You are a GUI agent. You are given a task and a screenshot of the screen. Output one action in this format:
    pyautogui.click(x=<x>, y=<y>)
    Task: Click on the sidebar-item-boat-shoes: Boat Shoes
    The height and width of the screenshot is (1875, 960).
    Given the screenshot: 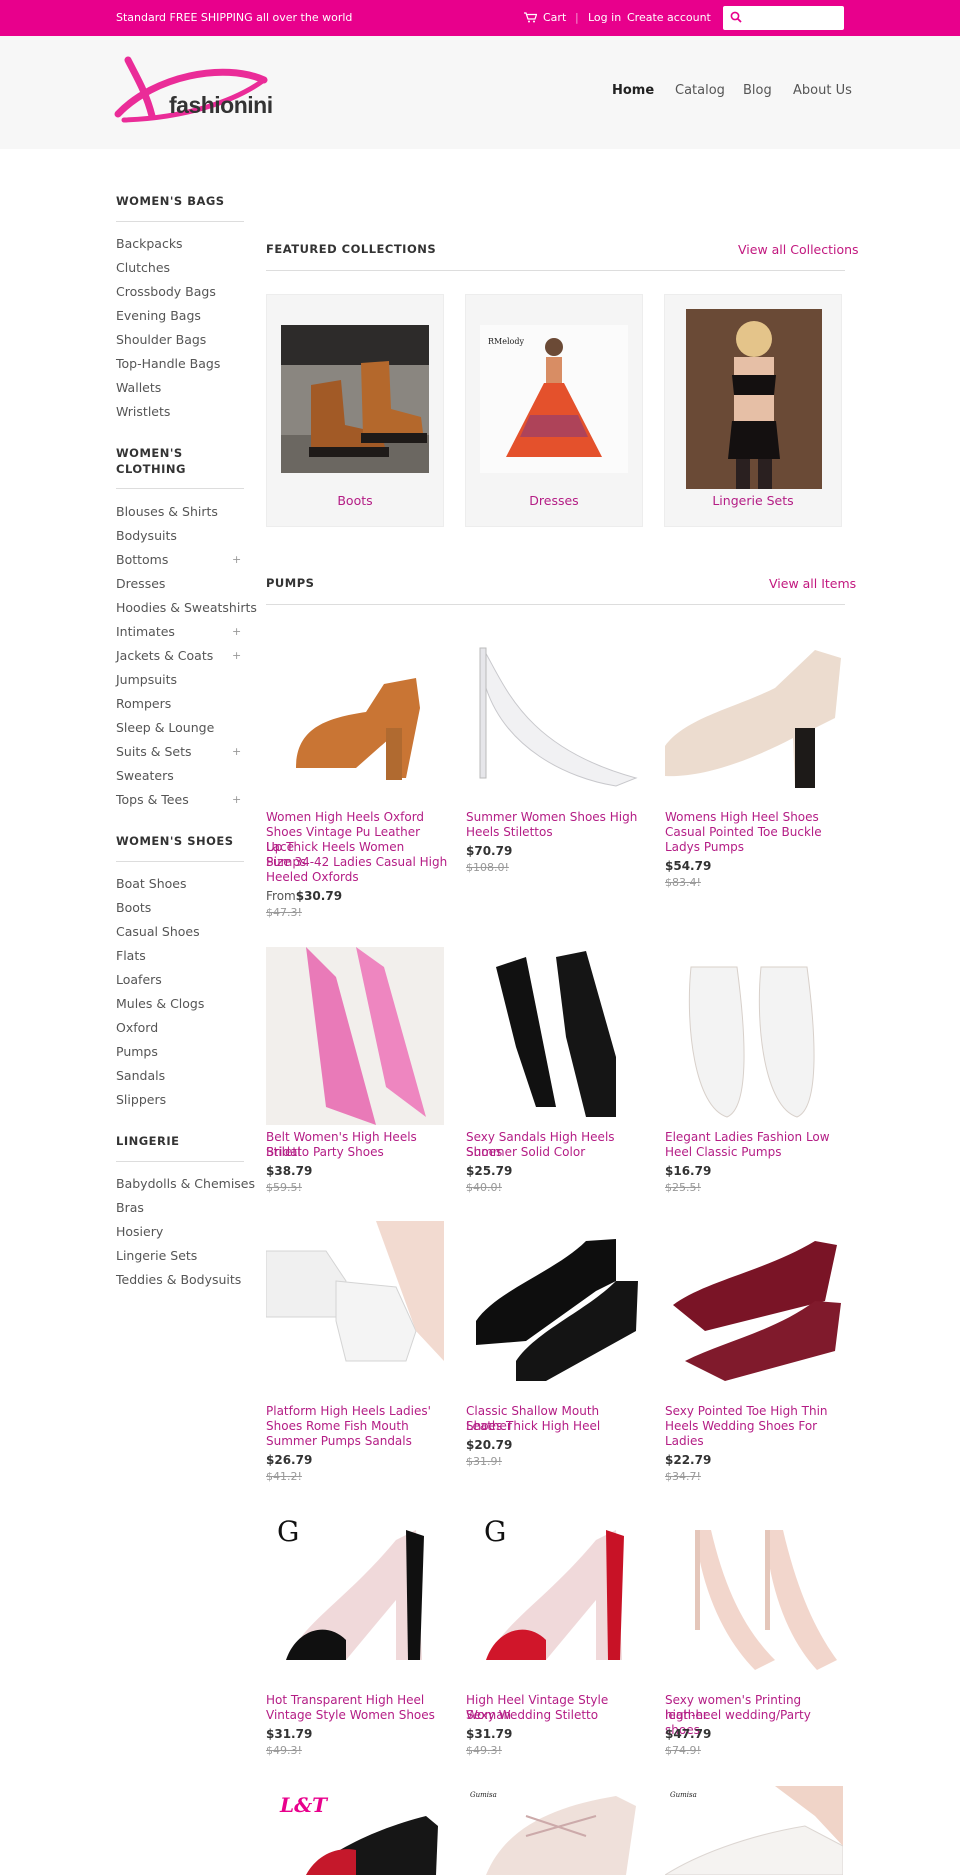 What is the action you would take?
    pyautogui.click(x=151, y=883)
    